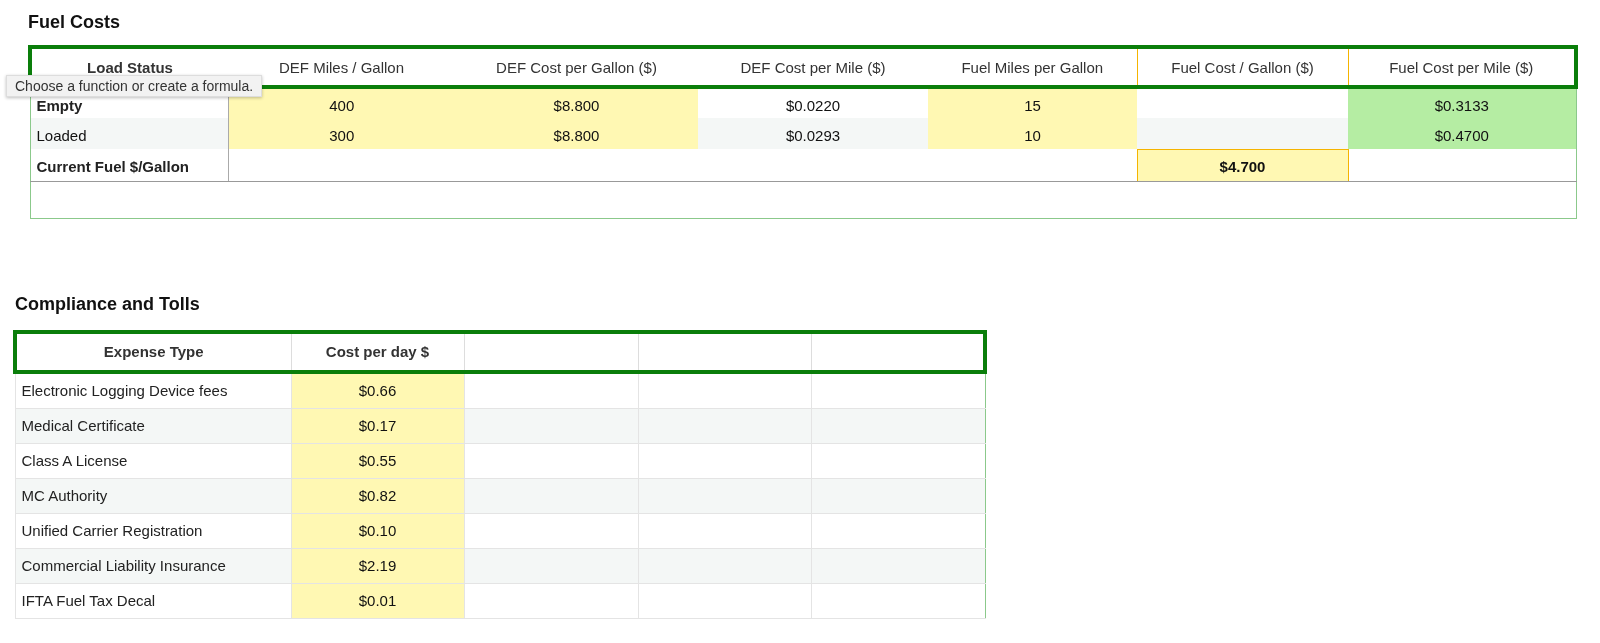 Image resolution: width=1600 pixels, height=643 pixels. What do you see at coordinates (377, 460) in the screenshot?
I see `table-cell: $0.55` at bounding box center [377, 460].